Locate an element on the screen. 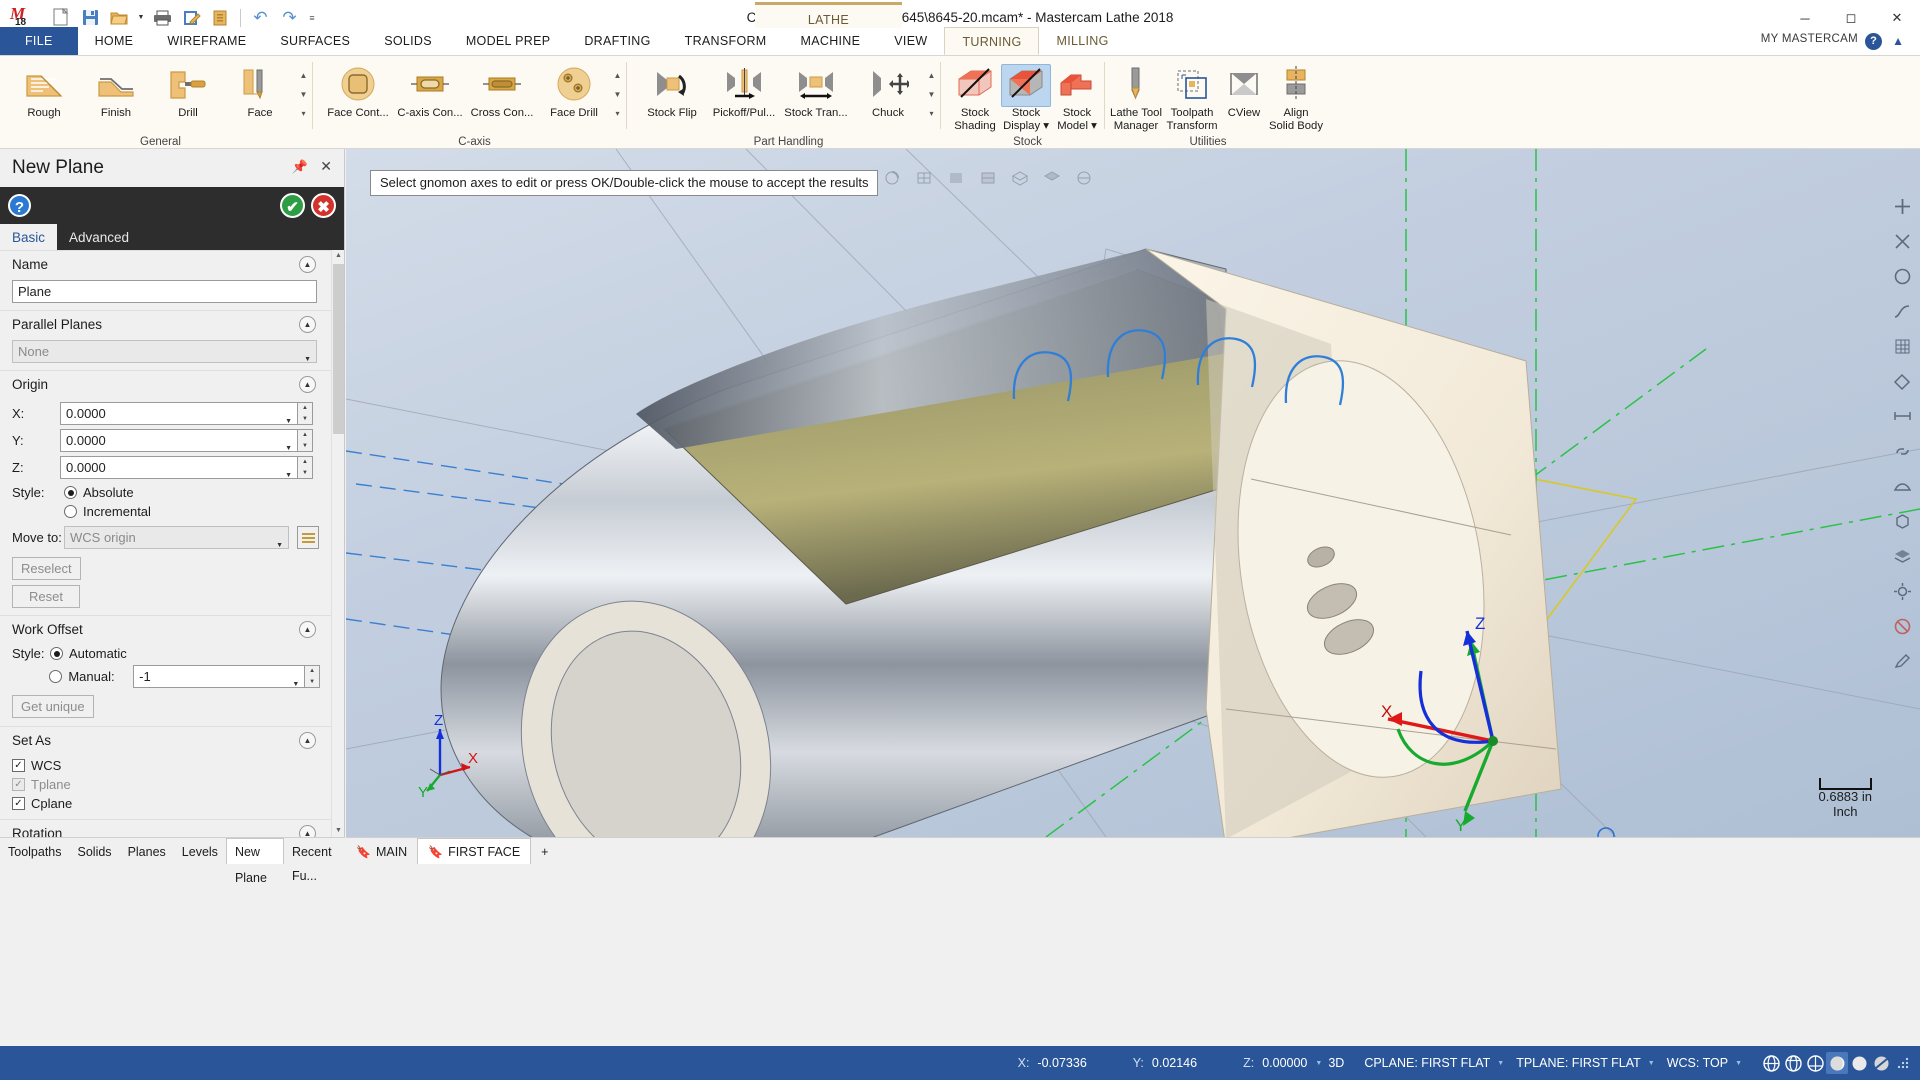 The image size is (1920, 1080). tab-transform: TRANSFORM is located at coordinates (726, 41).